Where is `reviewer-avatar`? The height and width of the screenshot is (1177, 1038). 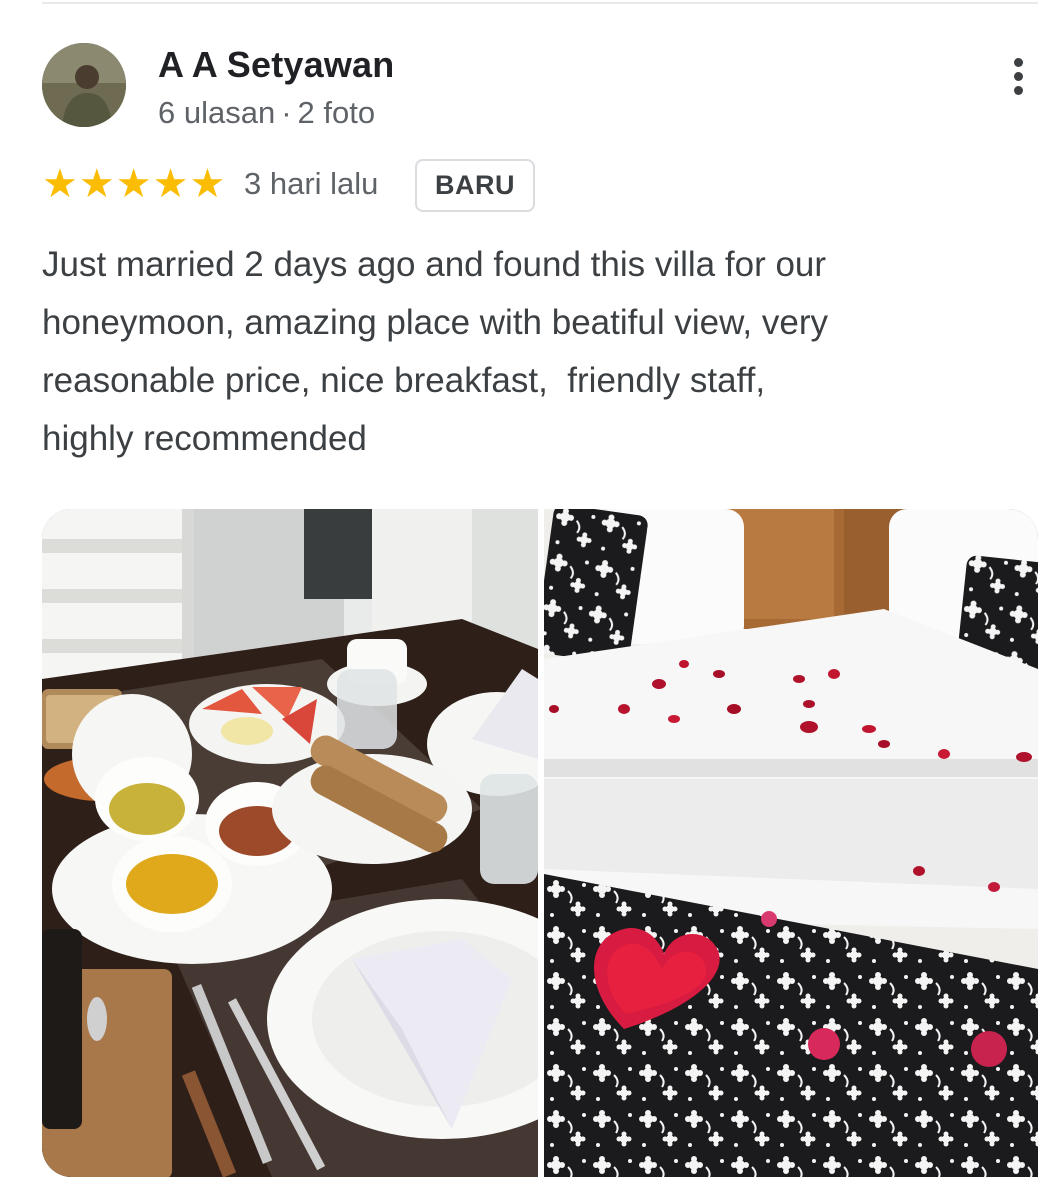
reviewer-avatar is located at coordinates (84, 85).